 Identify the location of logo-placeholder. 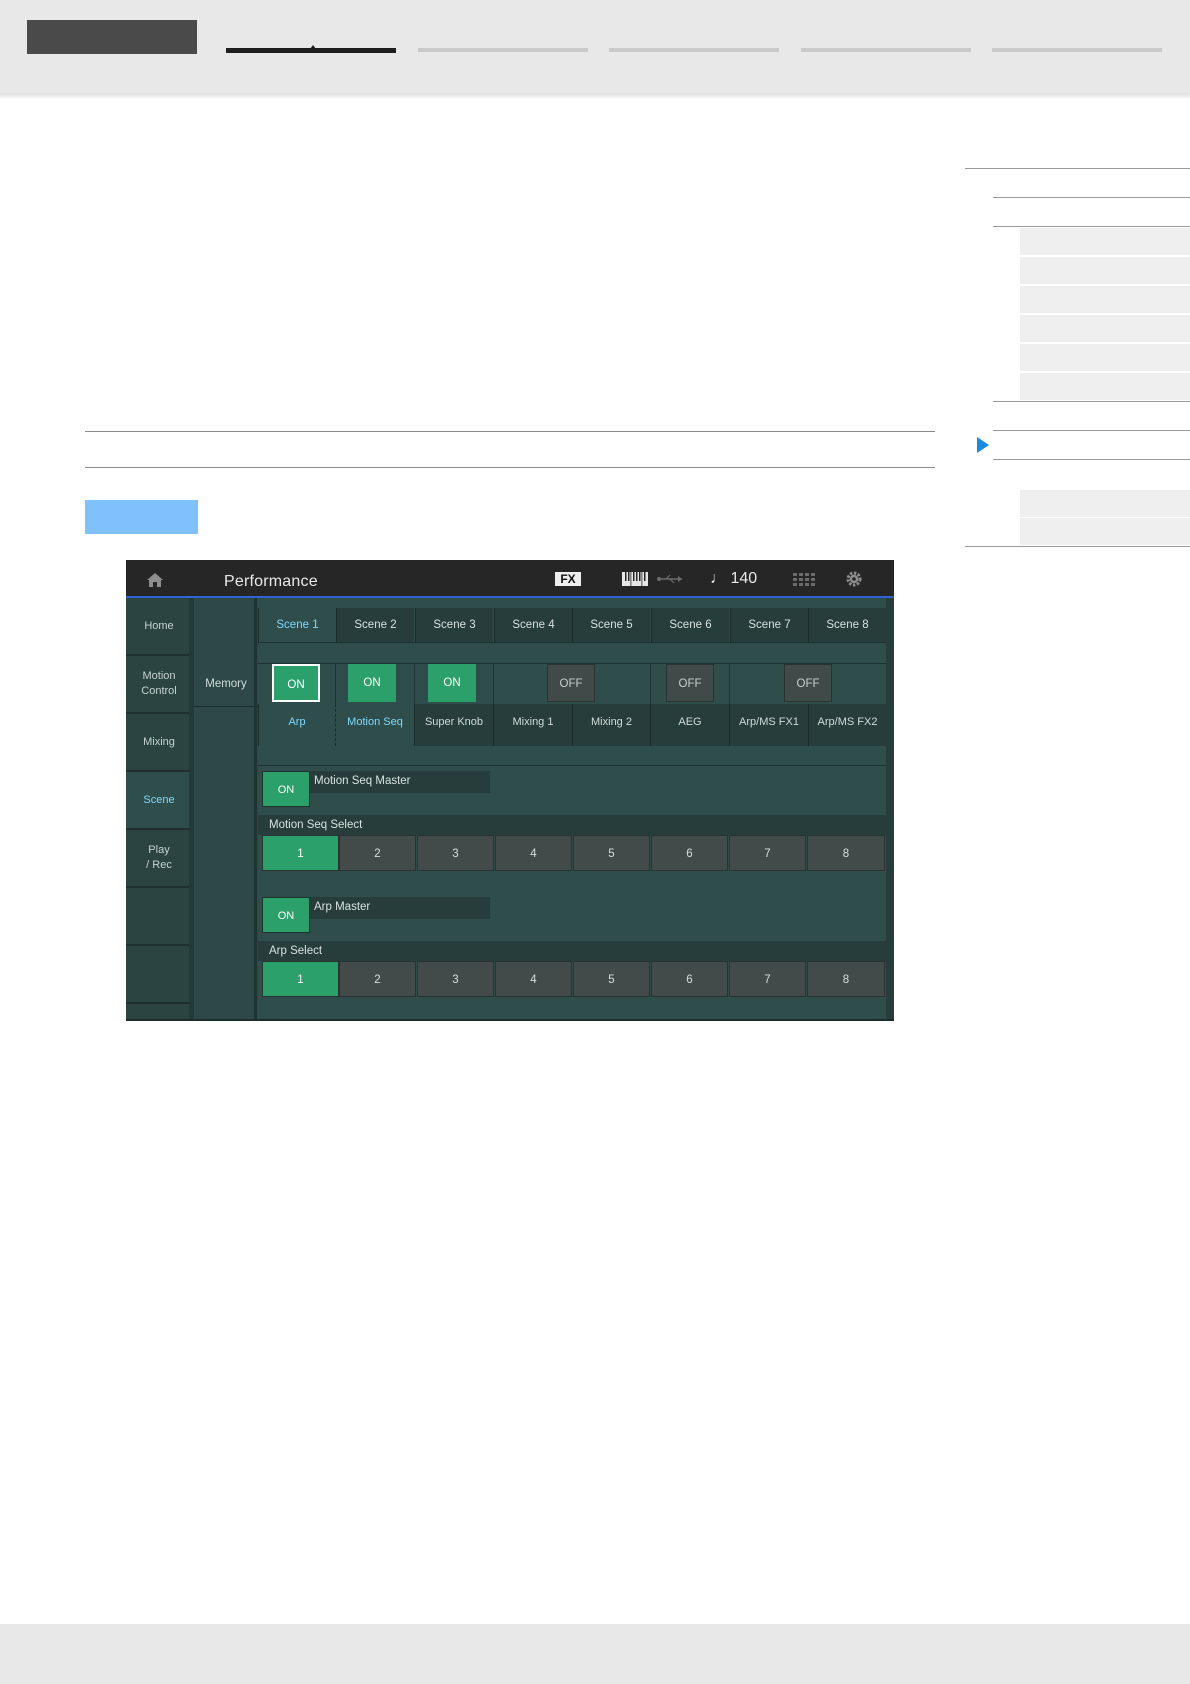
(112, 37).